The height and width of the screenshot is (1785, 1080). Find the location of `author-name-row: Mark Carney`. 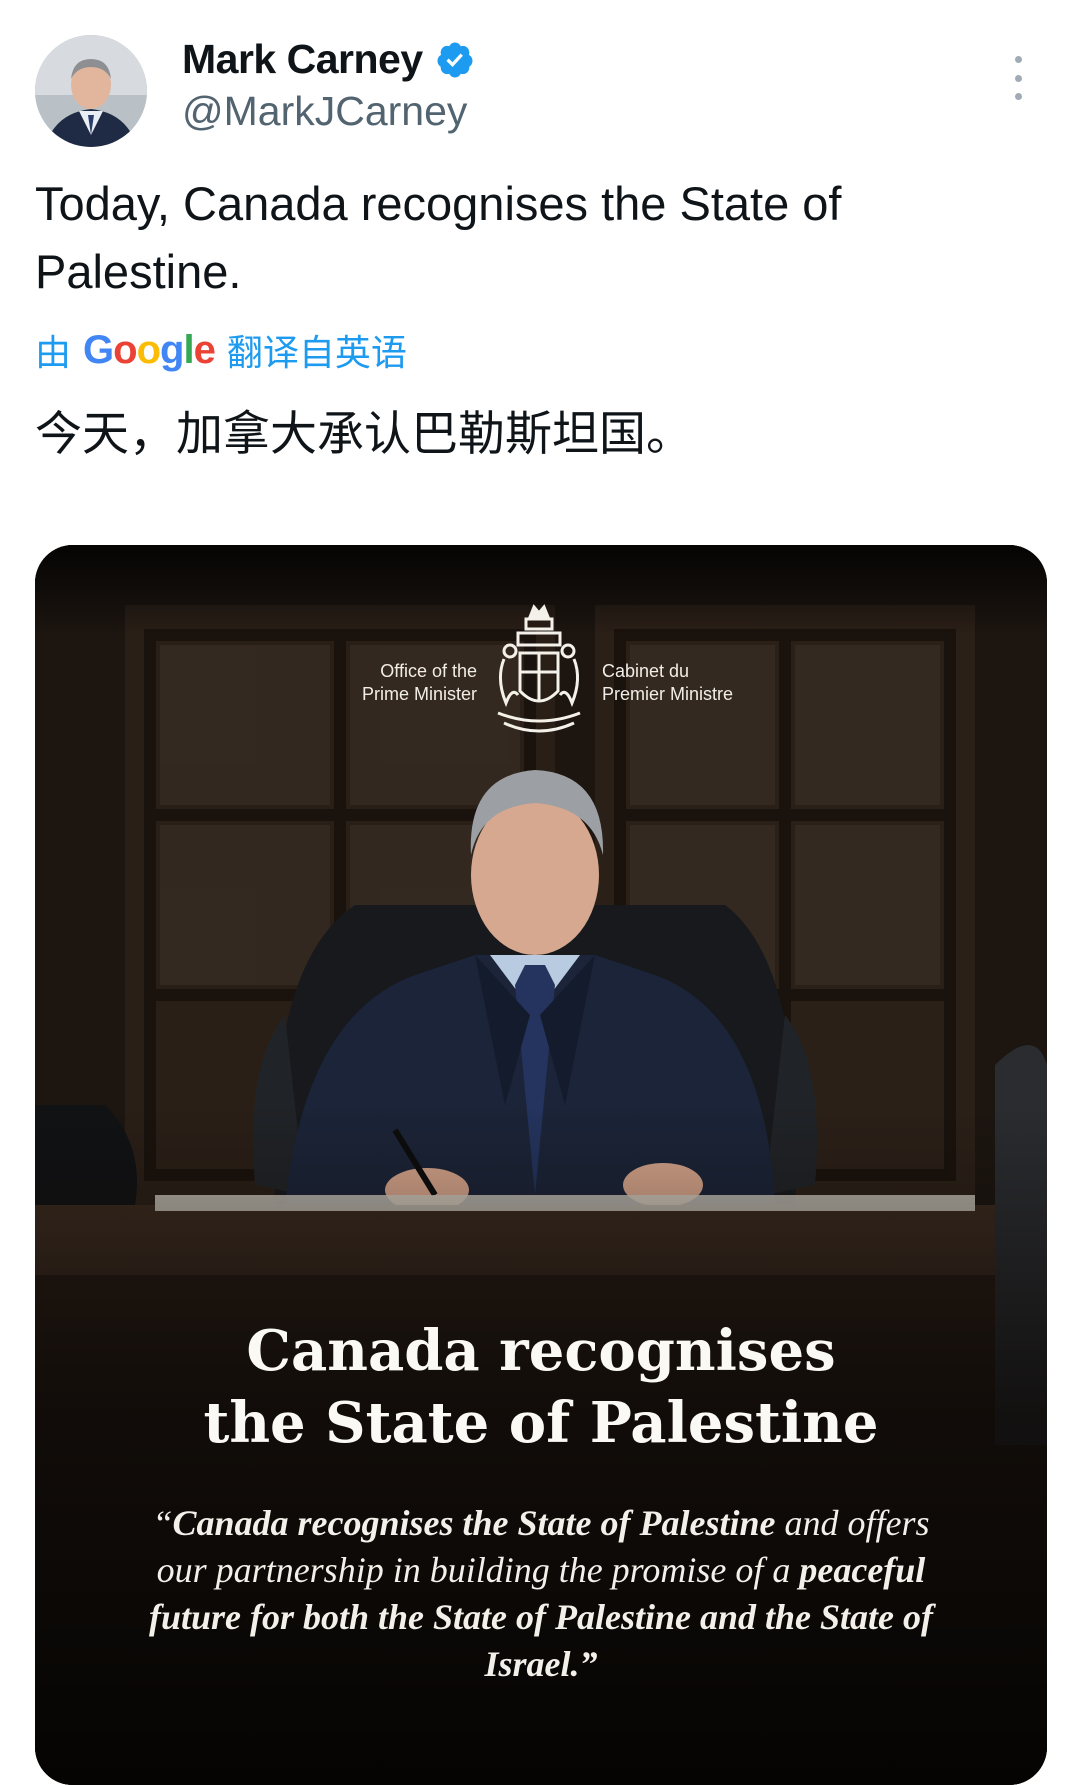

author-name-row: Mark Carney is located at coordinates (328, 59).